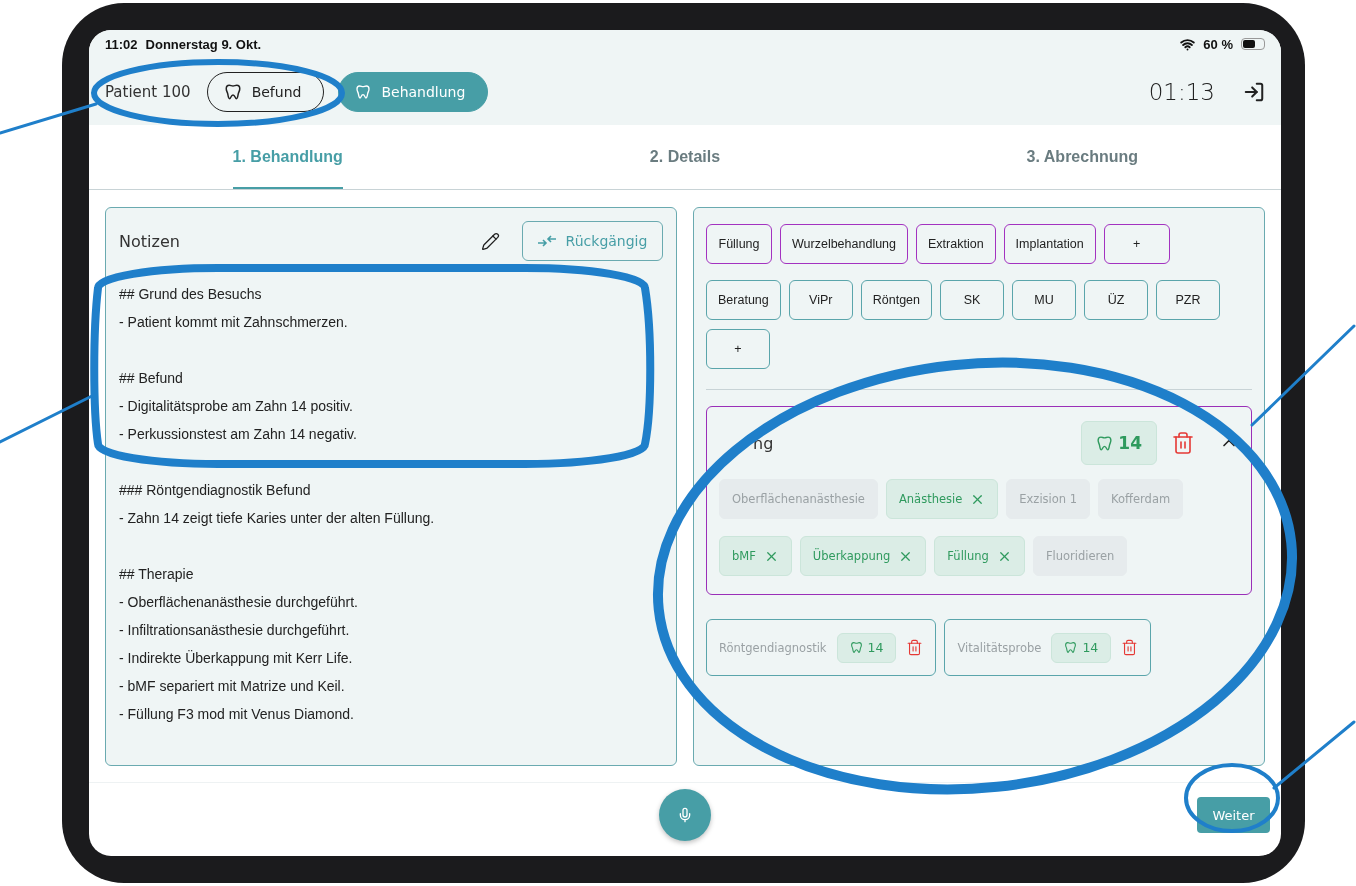 The height and width of the screenshot is (886, 1356). Describe the element at coordinates (151, 378) in the screenshot. I see `note-heading: ## Befund` at that location.